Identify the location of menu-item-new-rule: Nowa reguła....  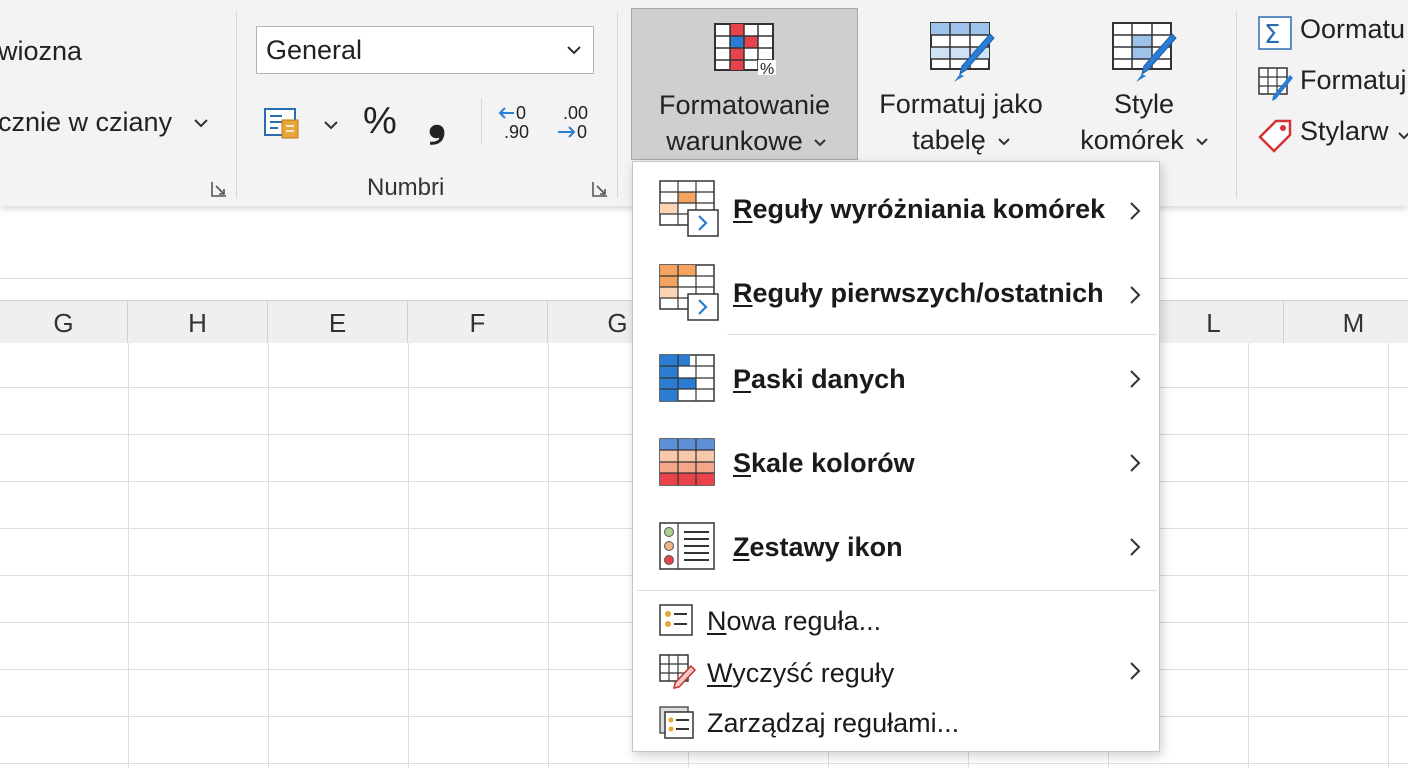
(896, 623).